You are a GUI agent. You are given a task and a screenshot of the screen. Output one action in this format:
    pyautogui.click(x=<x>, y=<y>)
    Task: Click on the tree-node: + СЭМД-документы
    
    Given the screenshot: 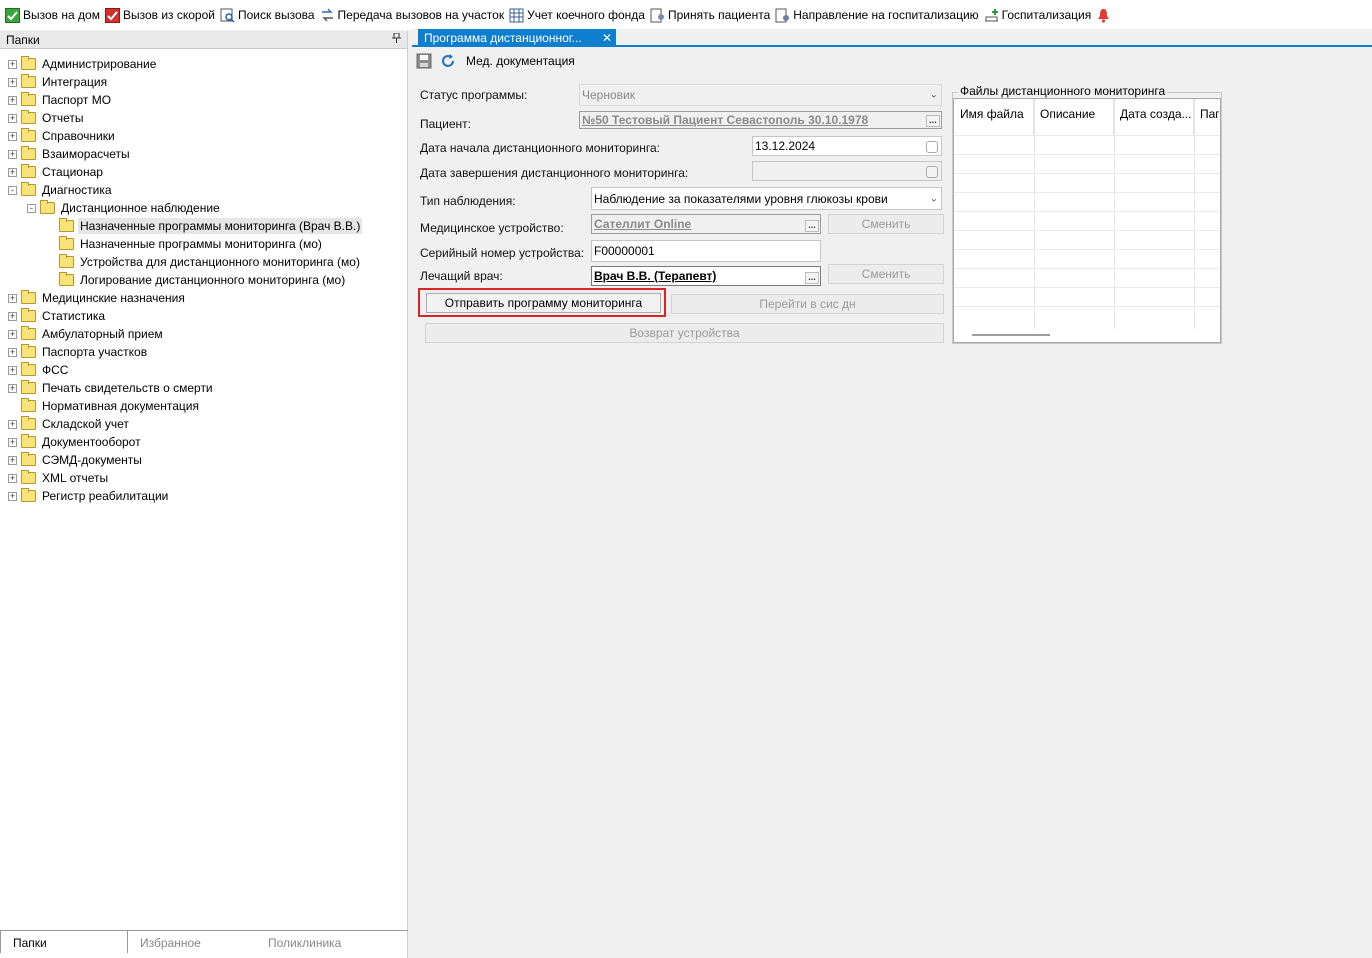 What is the action you would take?
    pyautogui.click(x=203, y=460)
    